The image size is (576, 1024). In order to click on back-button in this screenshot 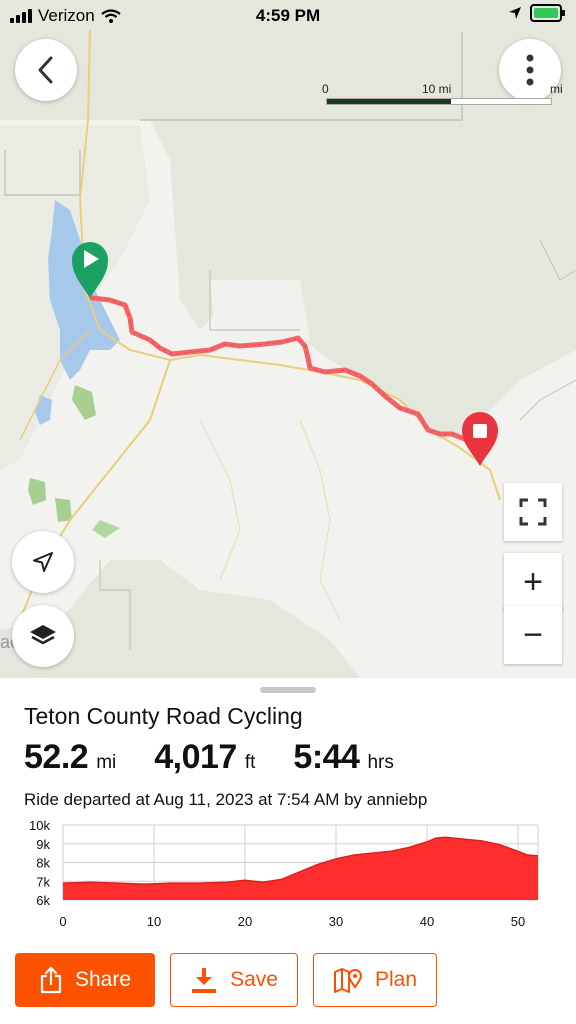, I will do `click(46, 70)`.